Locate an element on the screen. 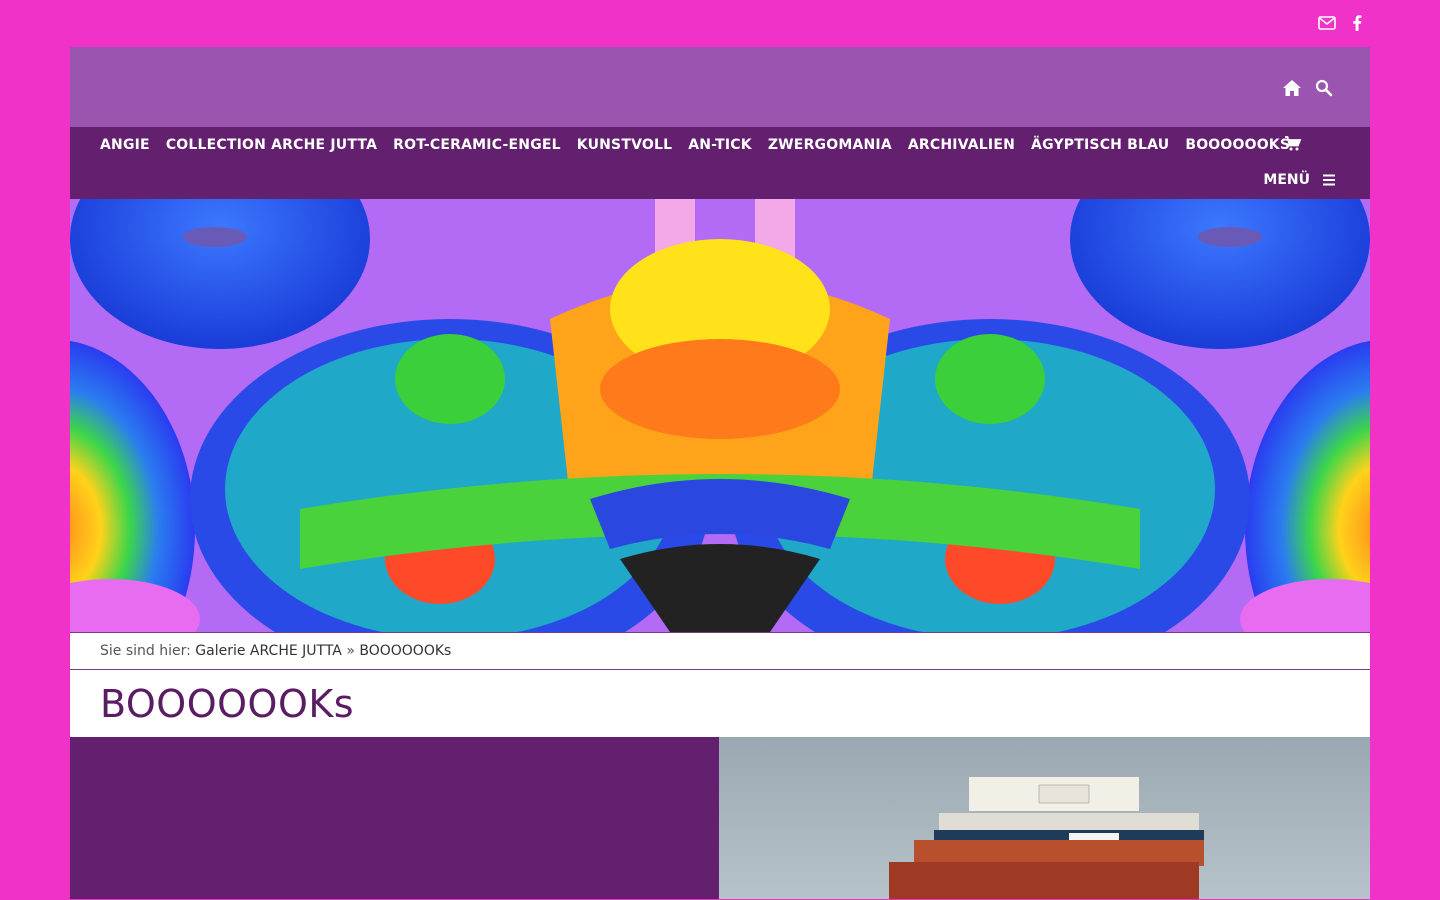 The width and height of the screenshot is (1440, 900). nav-item-archivalien: ARCHIVALIEN is located at coordinates (961, 145).